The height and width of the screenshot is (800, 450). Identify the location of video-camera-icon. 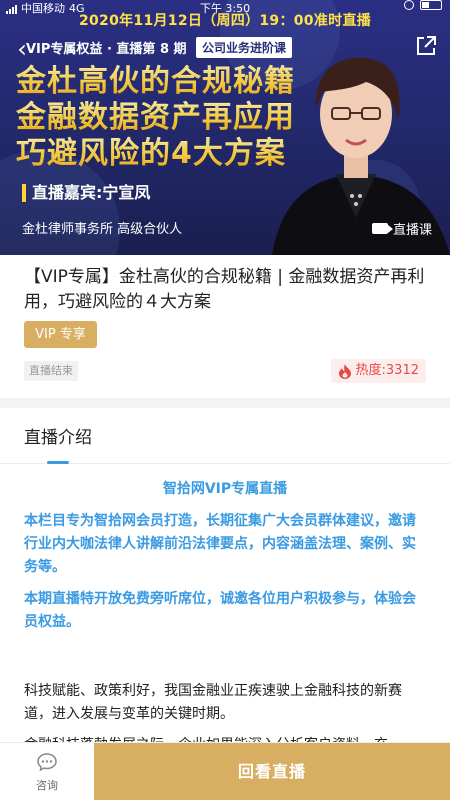
(382, 228).